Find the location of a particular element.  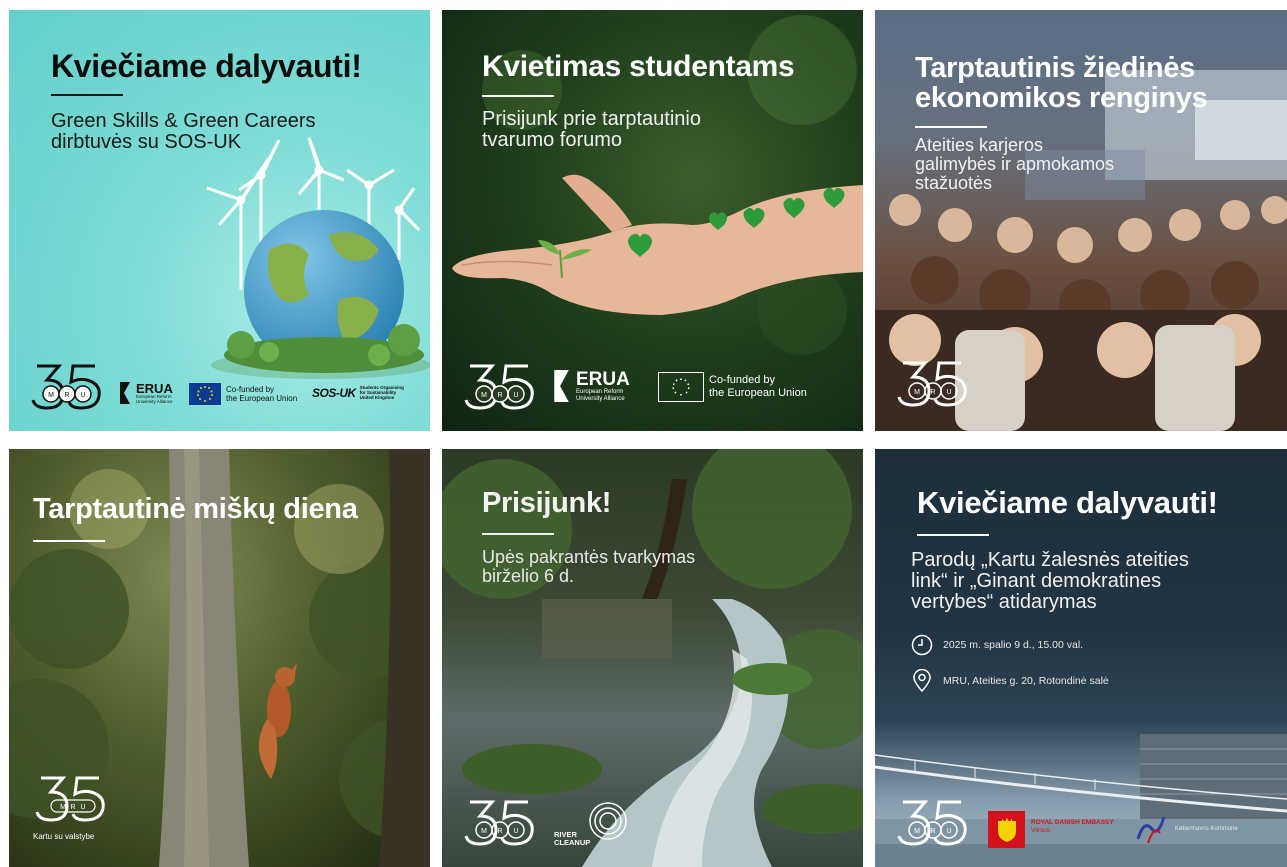

subtitle-line: vertybes“ atidarymas is located at coordinates (1004, 602).